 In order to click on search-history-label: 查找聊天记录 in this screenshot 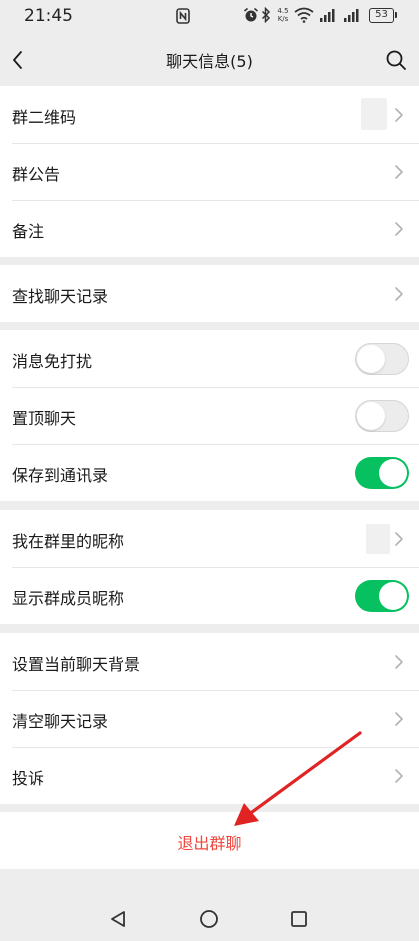, I will do `click(60, 296)`.